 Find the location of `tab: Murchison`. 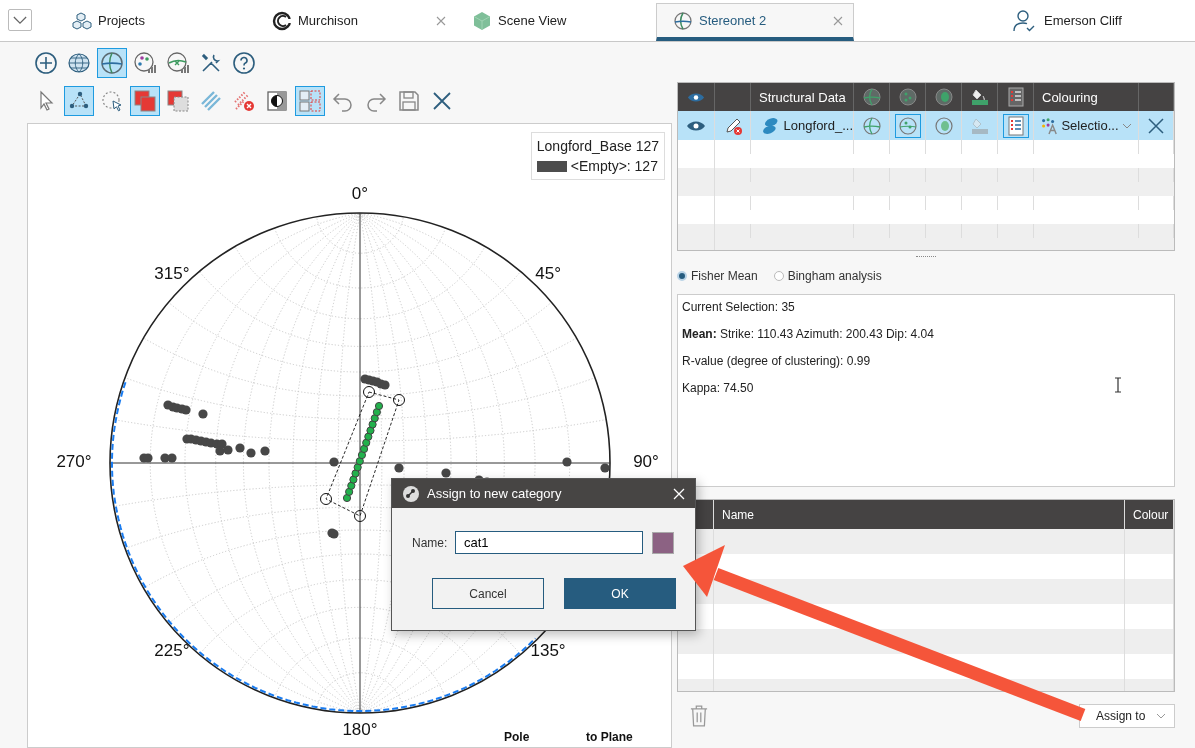

tab: Murchison is located at coordinates (356, 20).